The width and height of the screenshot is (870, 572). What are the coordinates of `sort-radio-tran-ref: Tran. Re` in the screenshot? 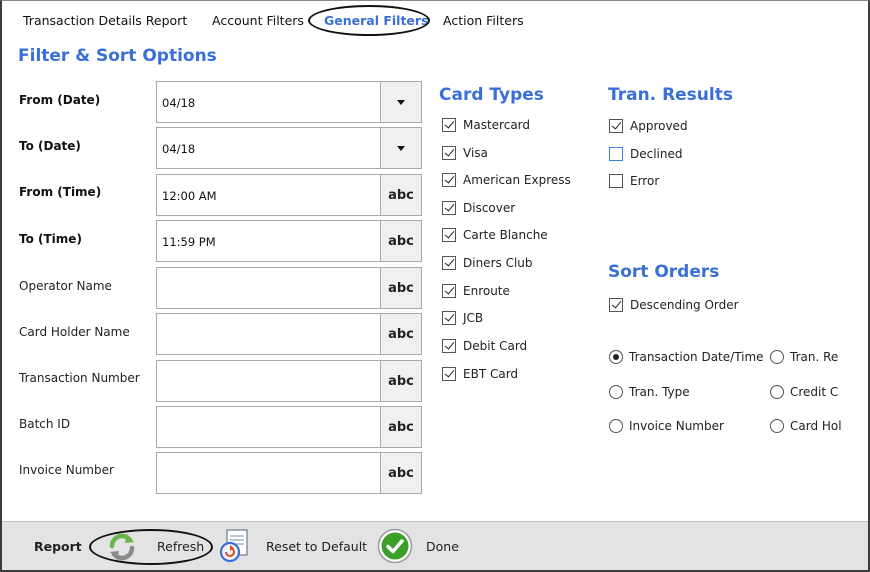 It's located at (804, 357).